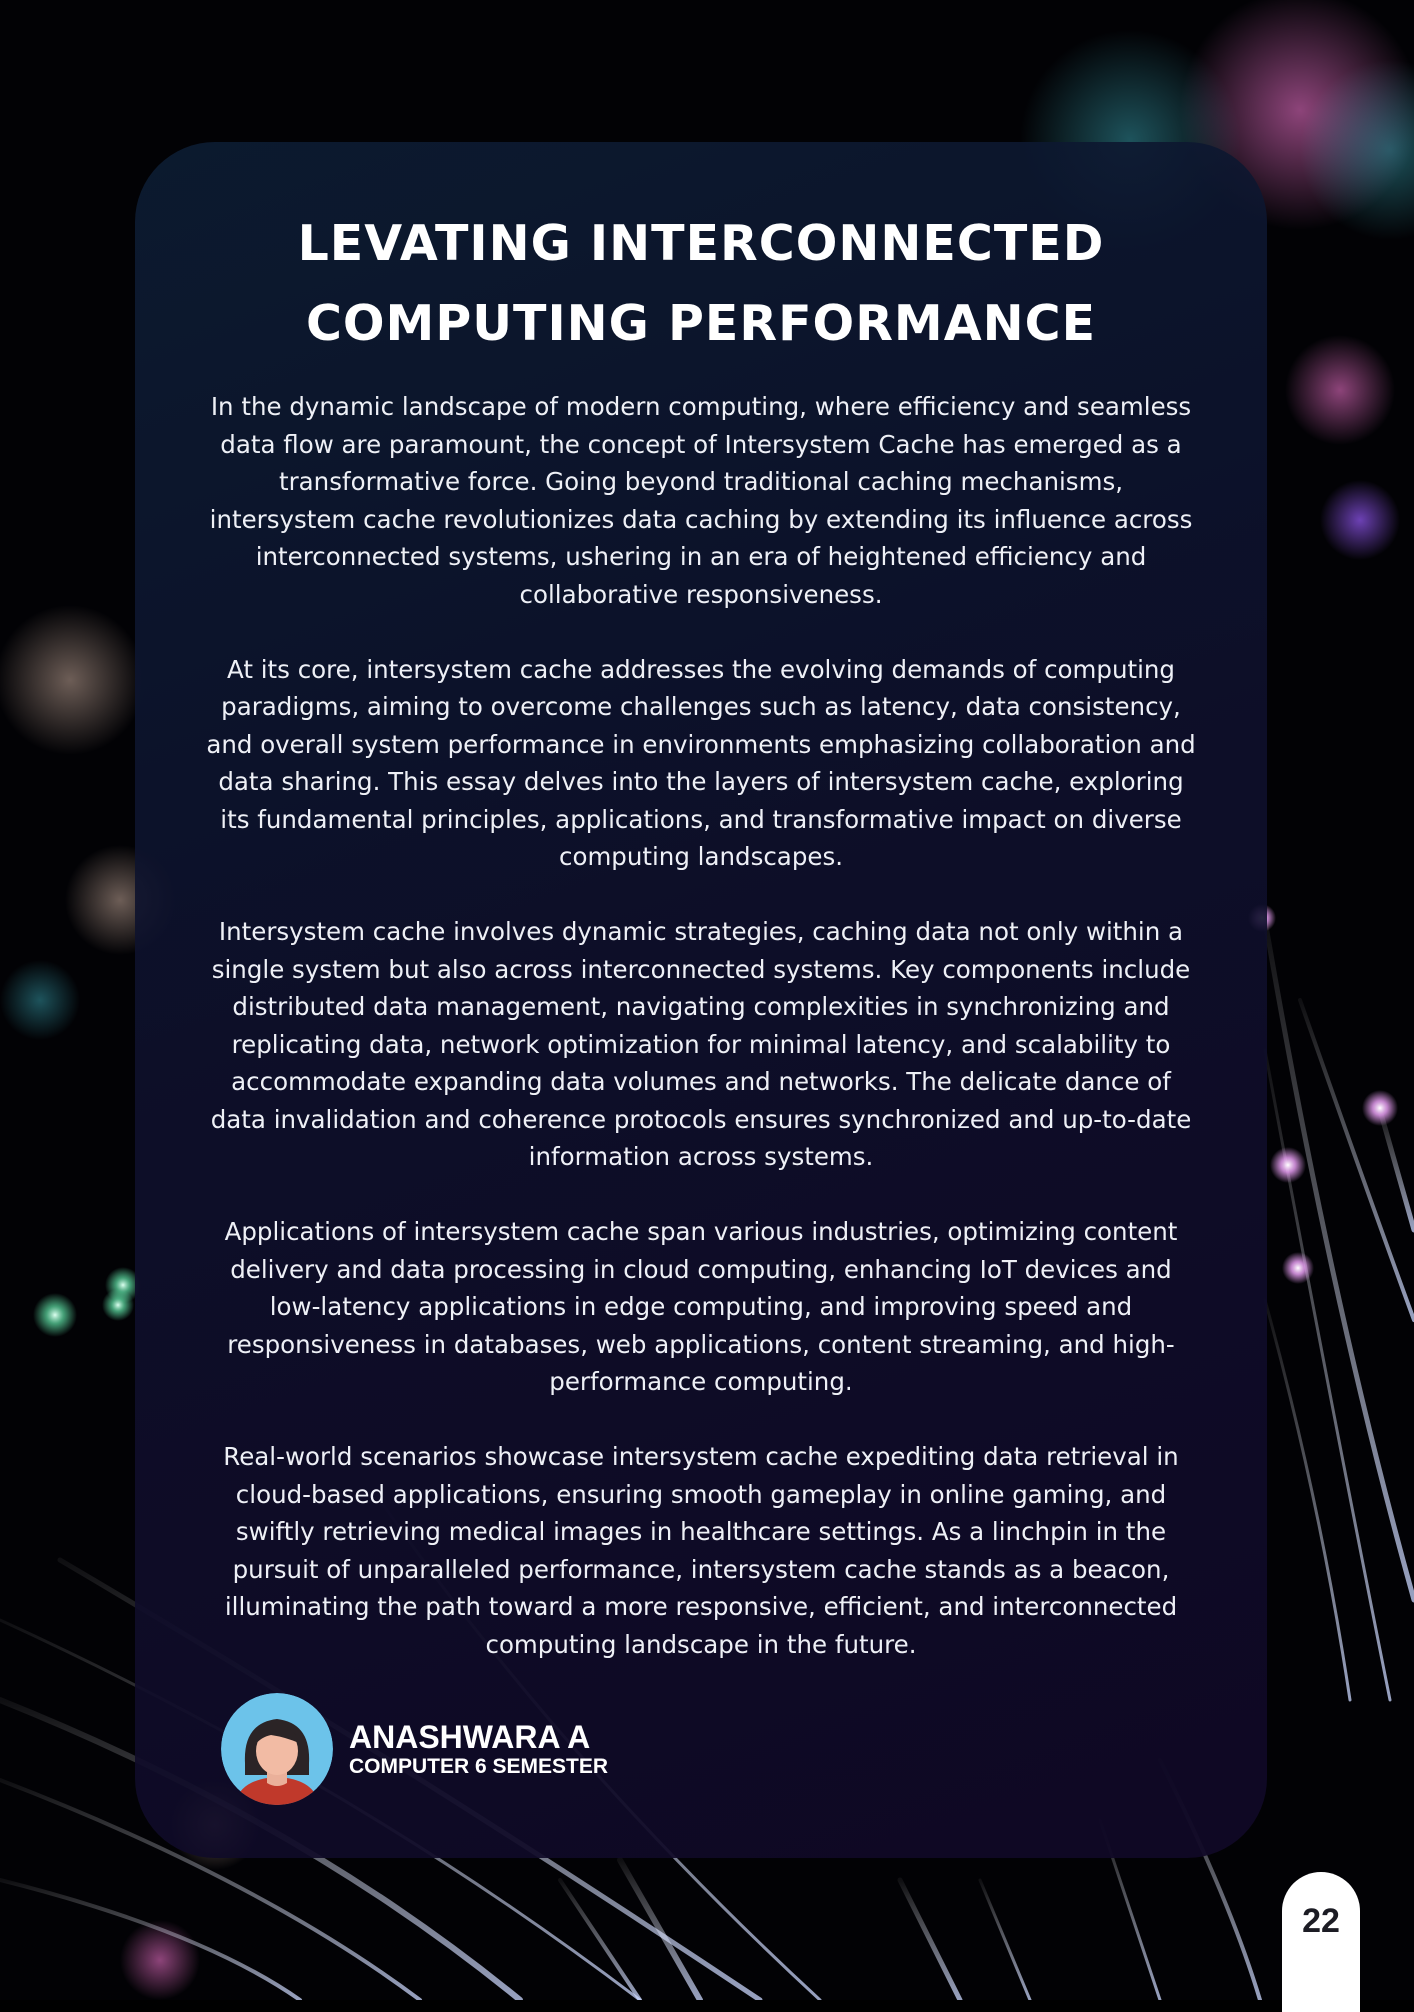 The height and width of the screenshot is (2012, 1414). Describe the element at coordinates (1321, 1921) in the screenshot. I see `page-number: 22` at that location.